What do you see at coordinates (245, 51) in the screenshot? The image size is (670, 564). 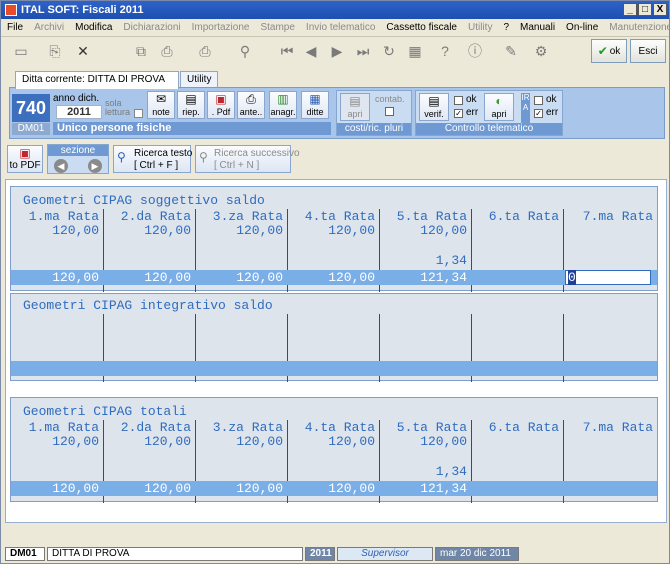 I see `search-icon: ⚲` at bounding box center [245, 51].